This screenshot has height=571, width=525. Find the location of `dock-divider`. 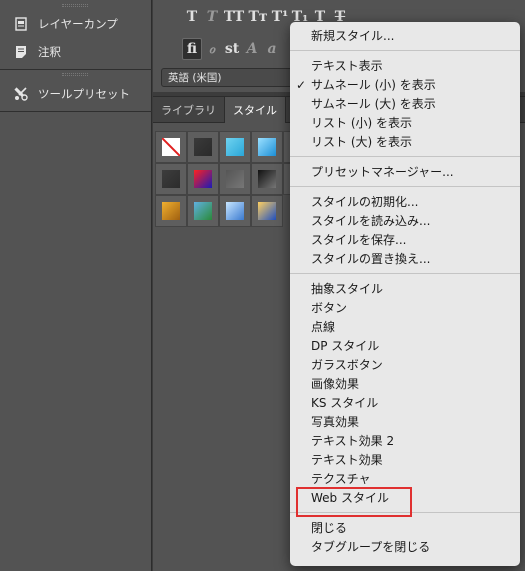

dock-divider is located at coordinates (76, 69).